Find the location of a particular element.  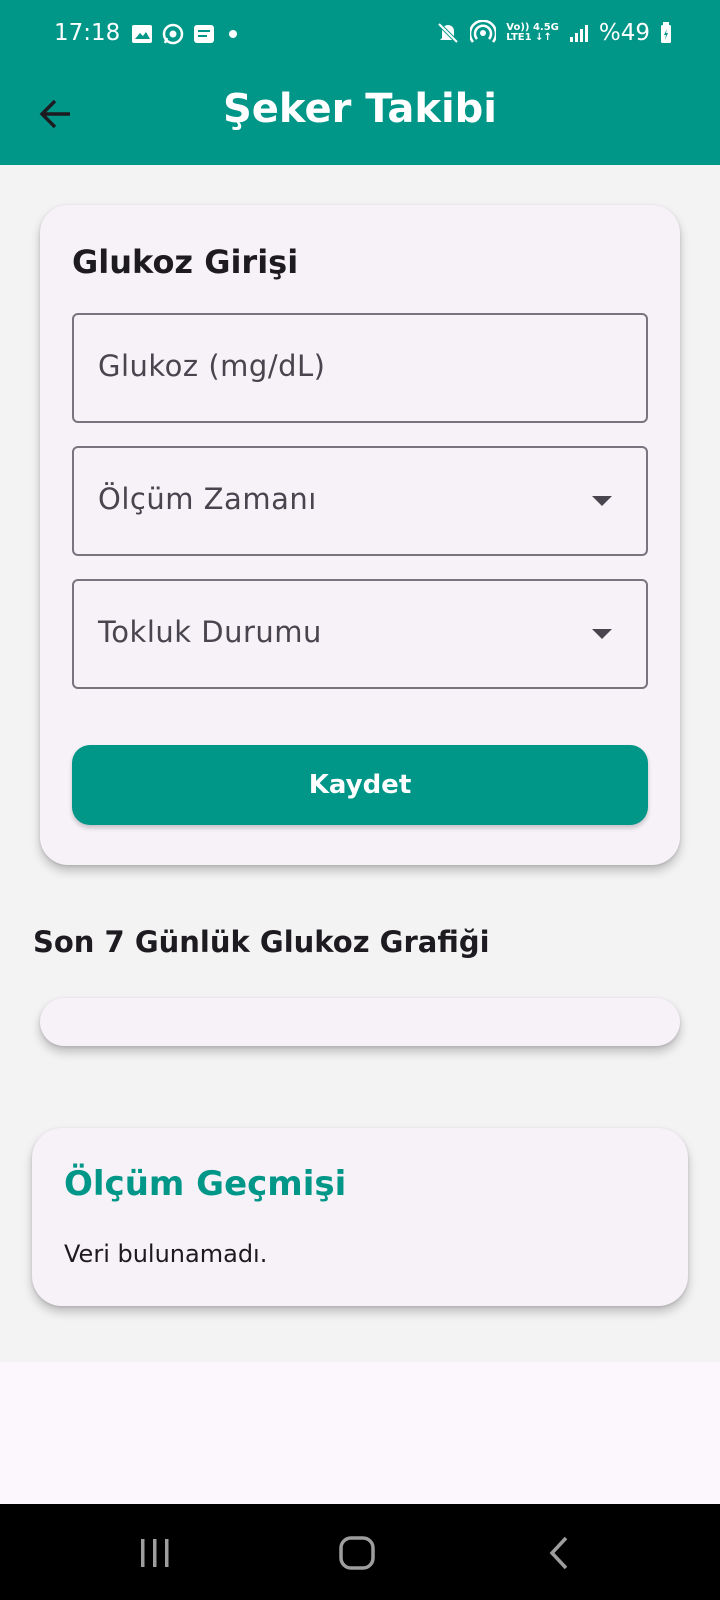

mute-icon is located at coordinates (448, 33).